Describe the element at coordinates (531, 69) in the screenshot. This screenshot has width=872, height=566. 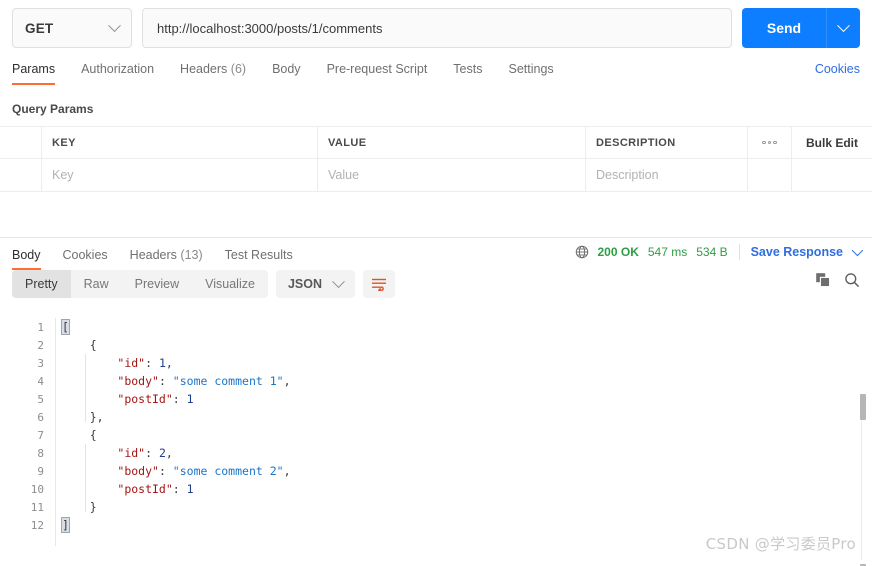
I see `tab-label: Settings` at that location.